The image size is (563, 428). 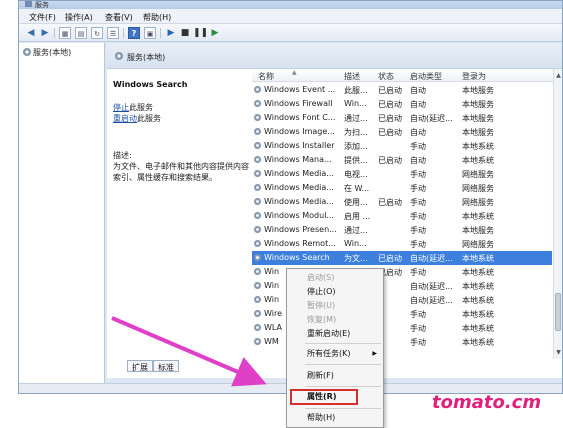 I want to click on ctx-item-help: 帮助(H), so click(x=335, y=418).